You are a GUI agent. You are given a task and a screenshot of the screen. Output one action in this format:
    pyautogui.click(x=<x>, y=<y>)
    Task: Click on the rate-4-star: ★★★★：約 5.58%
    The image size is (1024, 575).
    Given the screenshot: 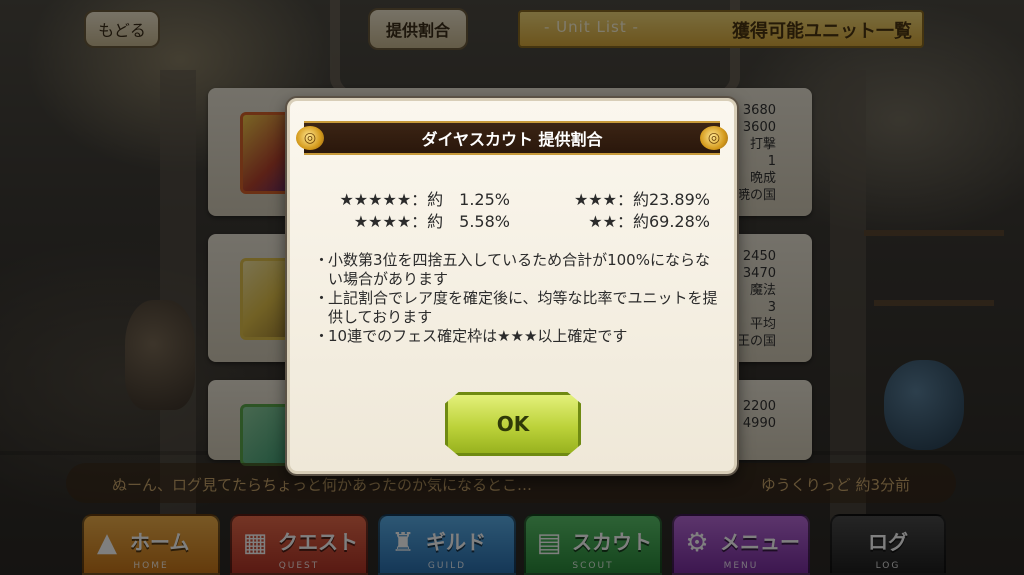 What is the action you would take?
    pyautogui.click(x=431, y=221)
    